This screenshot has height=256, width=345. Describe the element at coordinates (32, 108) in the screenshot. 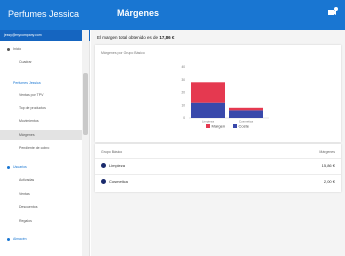

I see `sidebar-item-label: Top de productos` at that location.